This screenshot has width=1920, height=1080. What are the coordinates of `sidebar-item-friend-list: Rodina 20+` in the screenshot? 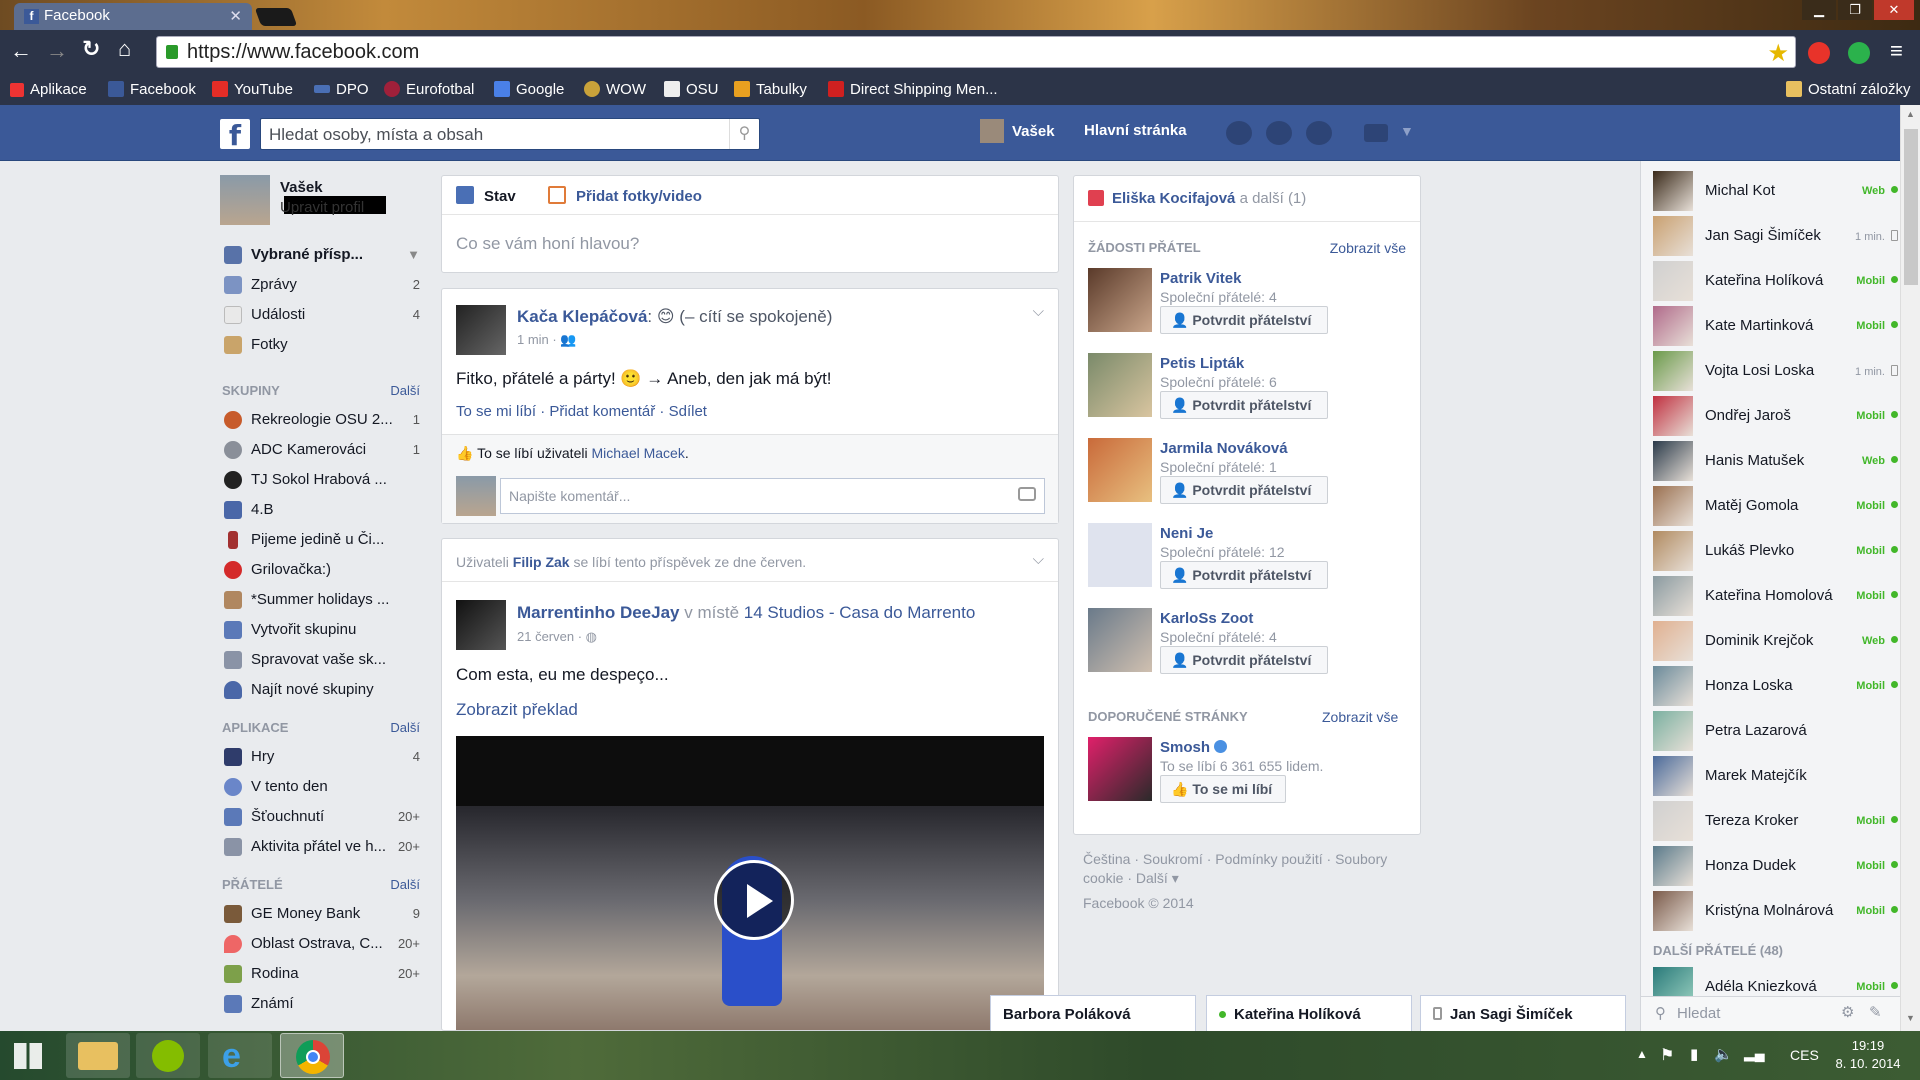 It's located at (320, 975).